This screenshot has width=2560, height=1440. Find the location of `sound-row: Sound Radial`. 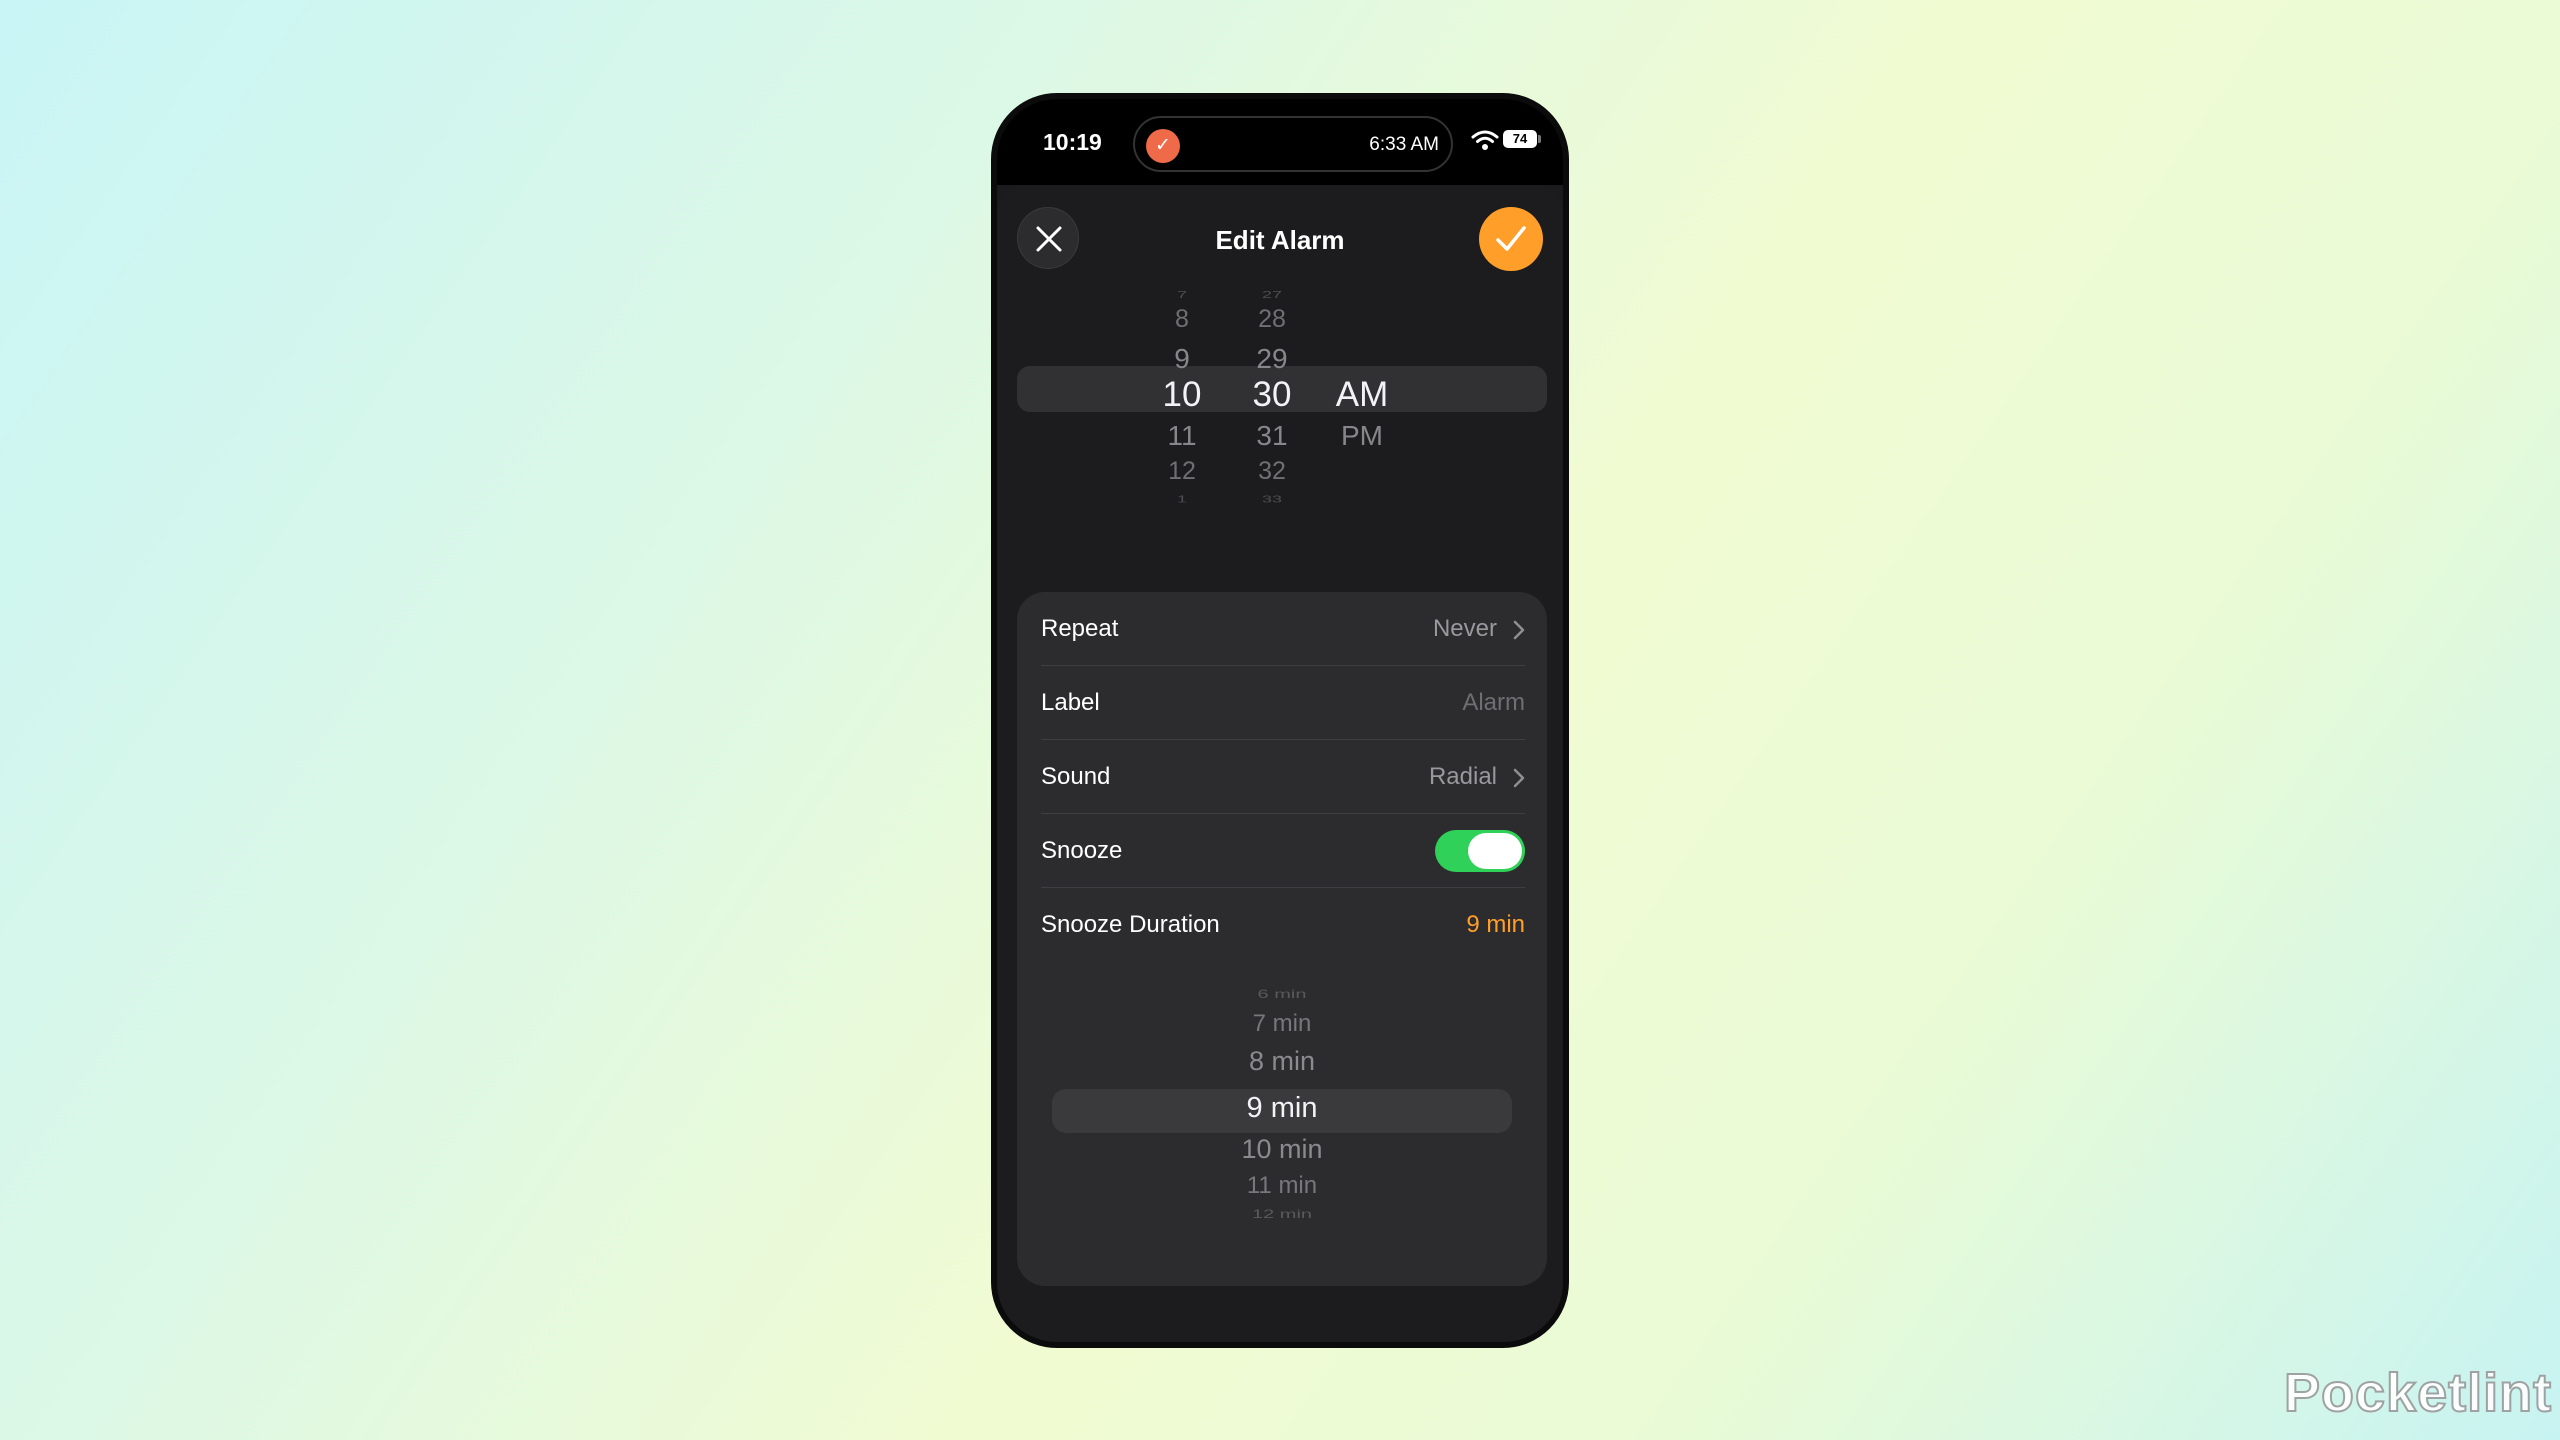

sound-row: Sound Radial is located at coordinates (1283, 777).